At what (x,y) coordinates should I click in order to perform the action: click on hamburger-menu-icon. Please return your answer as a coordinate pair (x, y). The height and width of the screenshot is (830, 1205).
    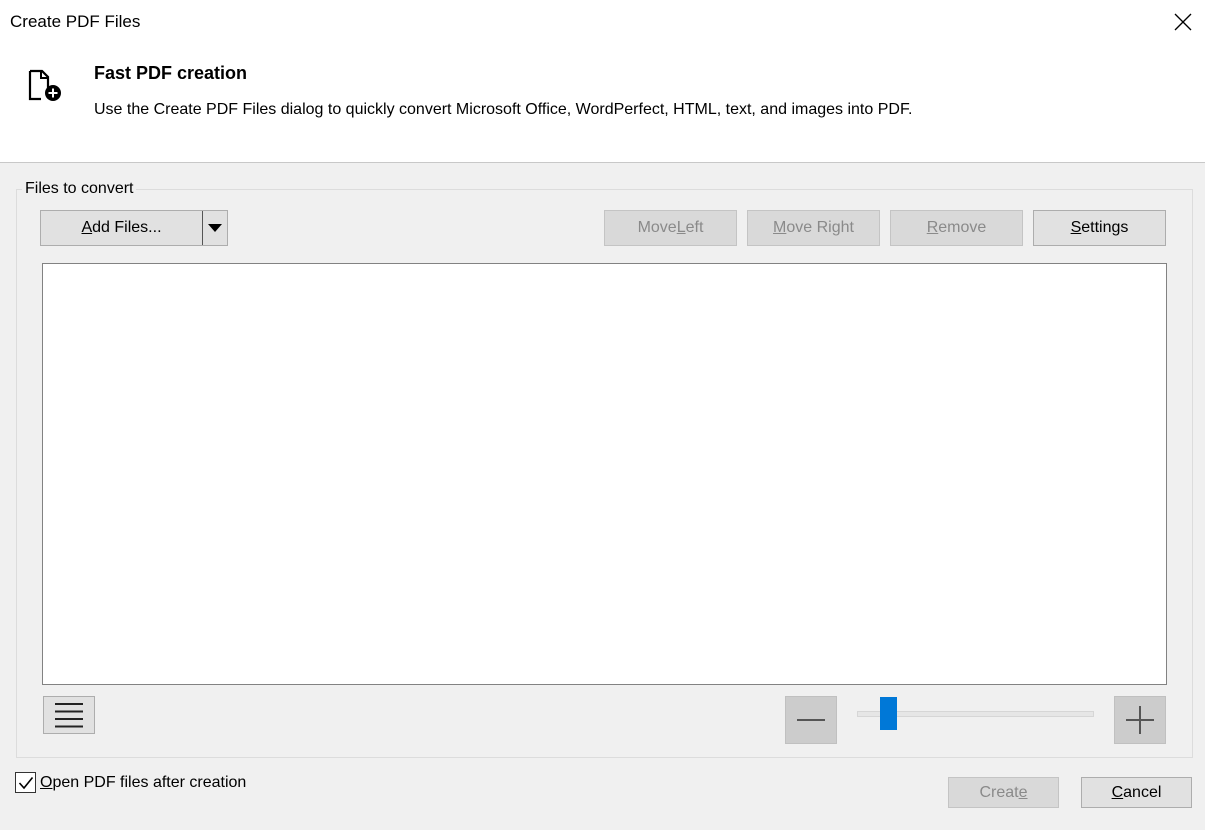
    Looking at the image, I should click on (69, 715).